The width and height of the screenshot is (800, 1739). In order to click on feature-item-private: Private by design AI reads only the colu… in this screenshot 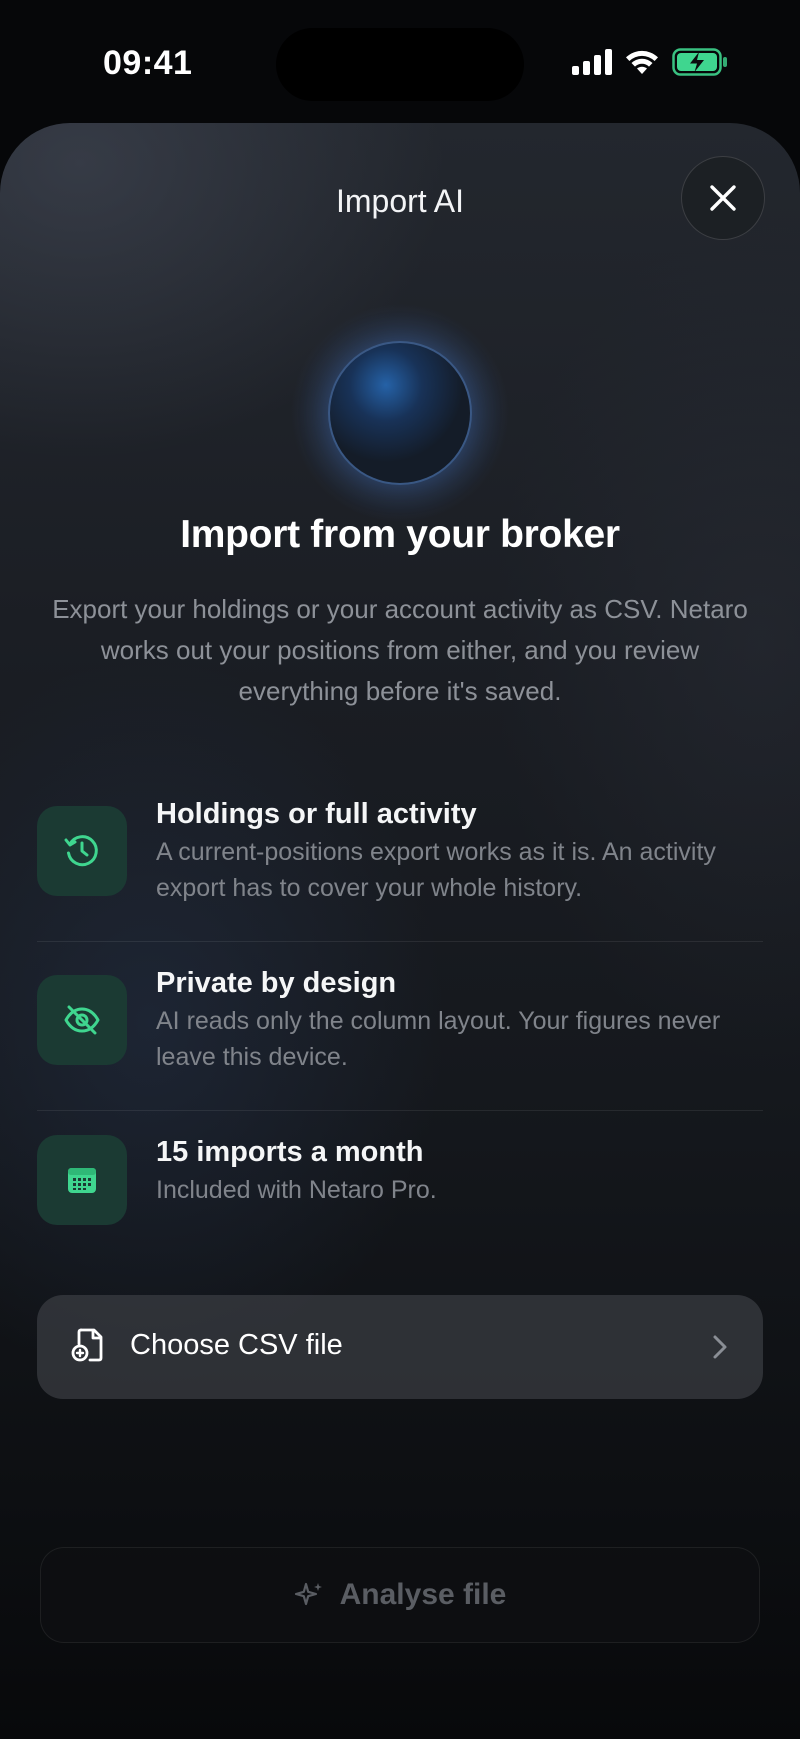, I will do `click(400, 1056)`.